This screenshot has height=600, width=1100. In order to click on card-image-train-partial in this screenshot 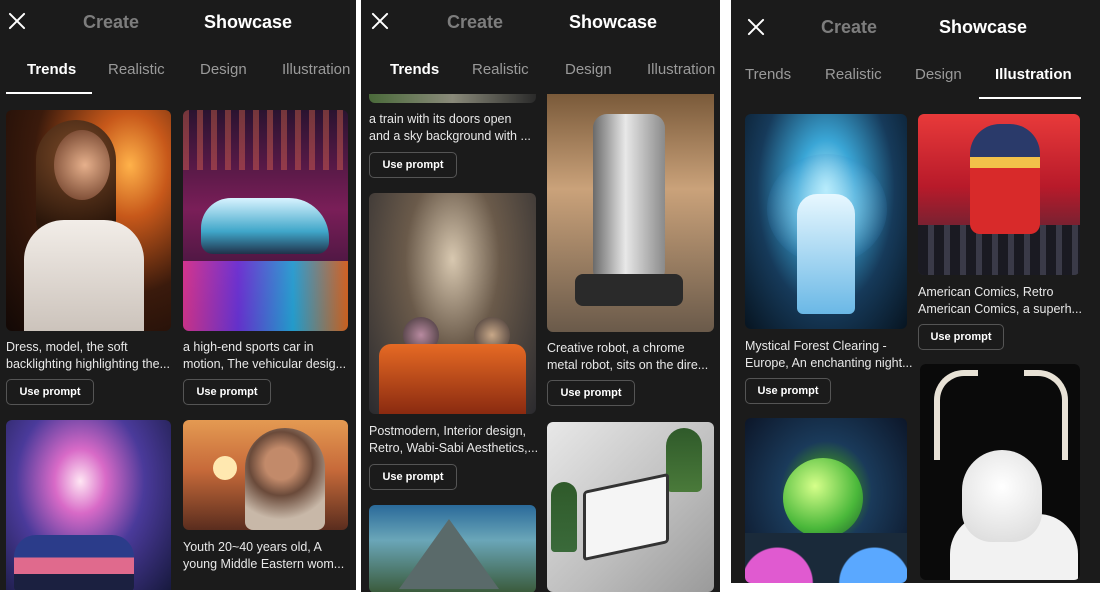, I will do `click(452, 98)`.